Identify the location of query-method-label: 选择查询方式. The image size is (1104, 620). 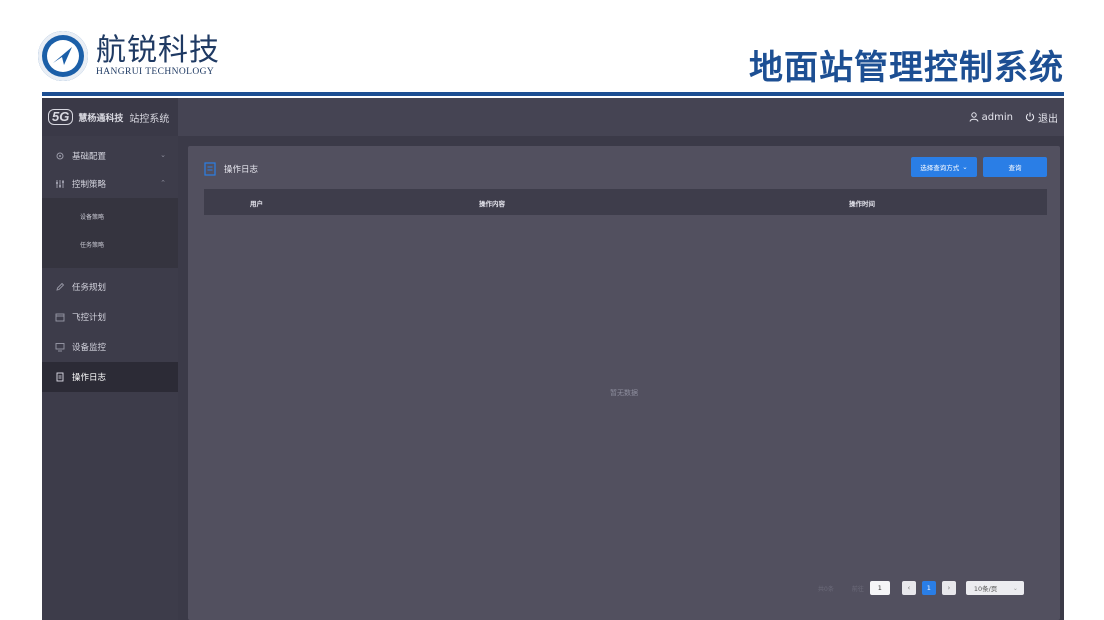
(940, 168).